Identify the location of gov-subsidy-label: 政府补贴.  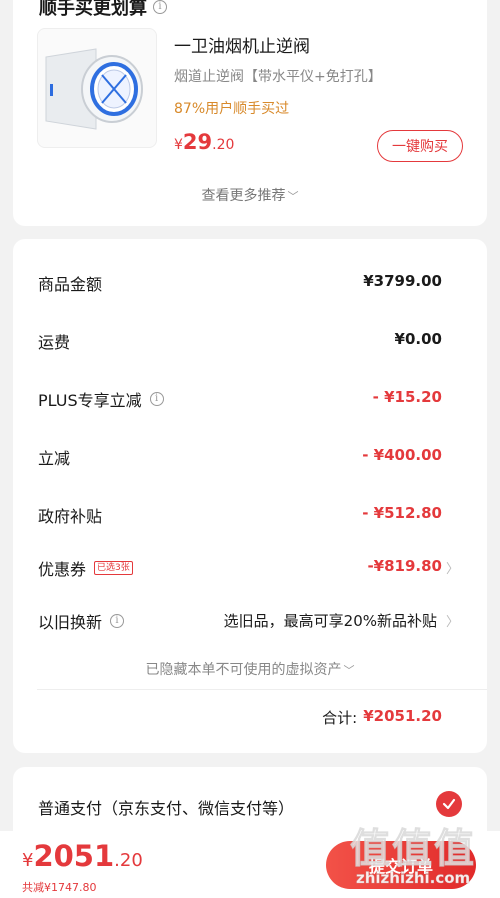
(70, 516).